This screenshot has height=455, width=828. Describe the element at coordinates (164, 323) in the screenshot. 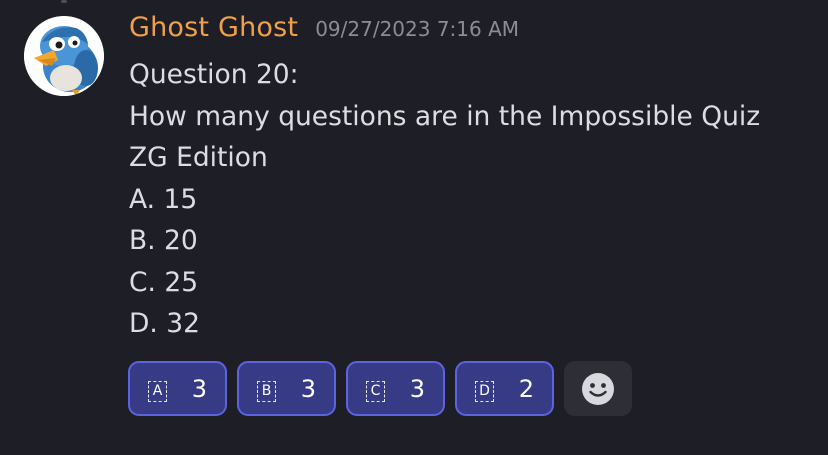

I see `message-line: D. 32` at that location.